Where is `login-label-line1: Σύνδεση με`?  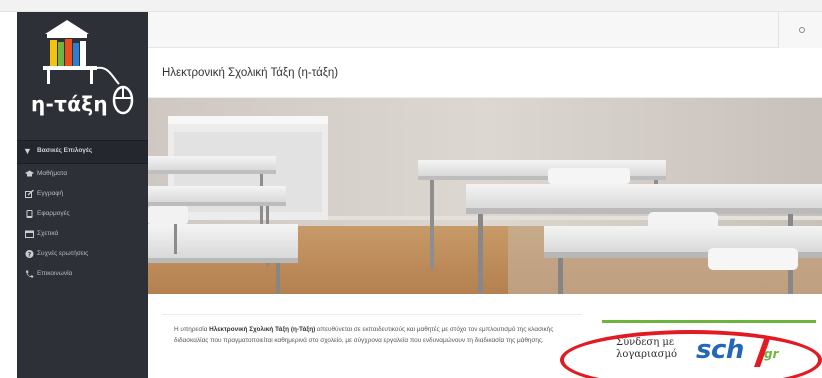
login-label-line1: Σύνδεση με is located at coordinates (645, 342).